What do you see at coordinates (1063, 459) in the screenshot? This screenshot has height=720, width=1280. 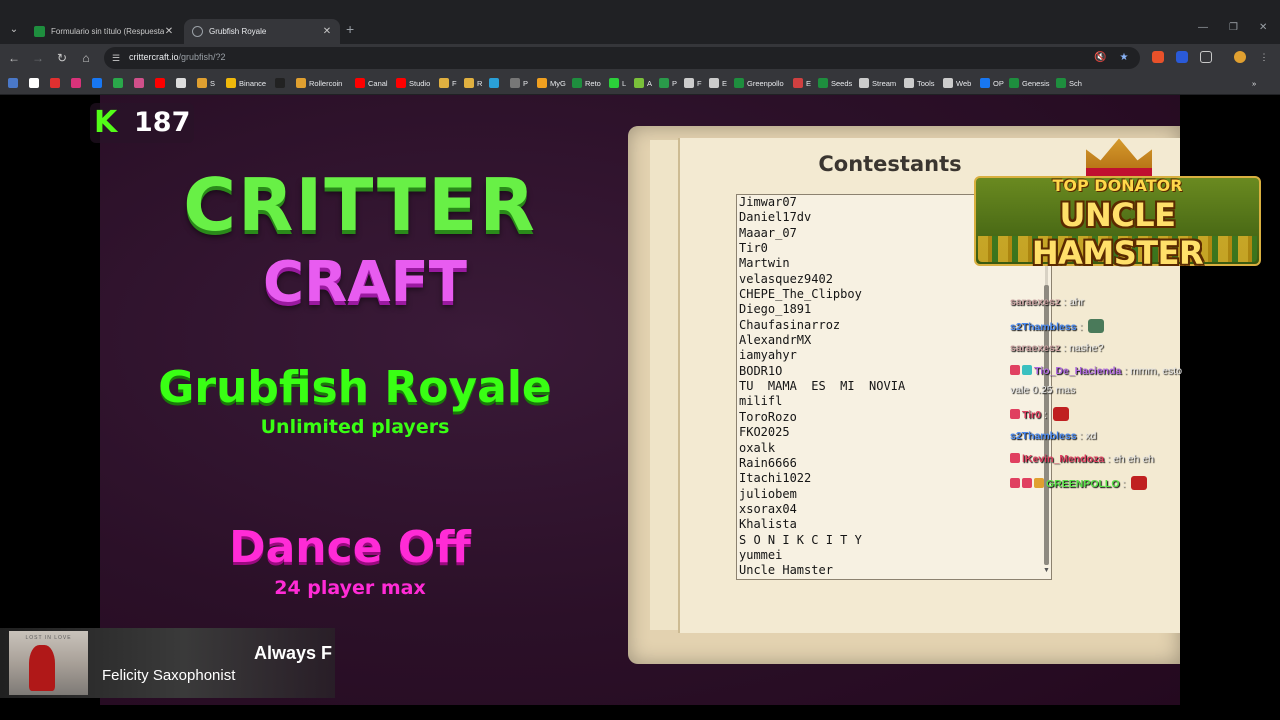 I see `chat-username: lKevin_Mendoza` at bounding box center [1063, 459].